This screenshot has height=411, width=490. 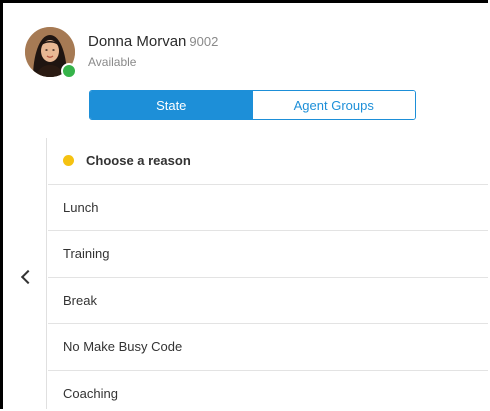 I want to click on reason-item-label: Break, so click(x=80, y=300).